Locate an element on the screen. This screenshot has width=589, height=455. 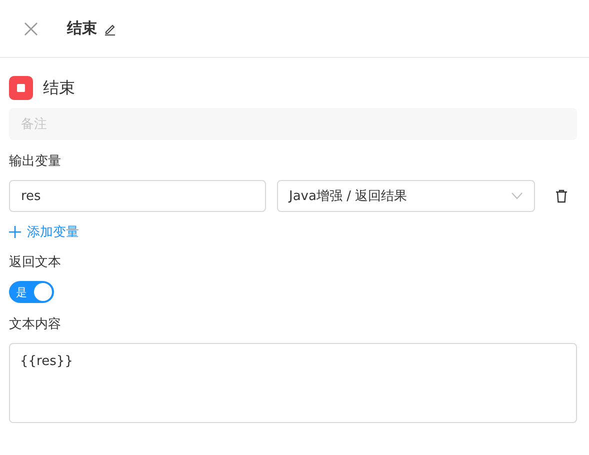
source-select: Java增强 / 返回结果 is located at coordinates (406, 196).